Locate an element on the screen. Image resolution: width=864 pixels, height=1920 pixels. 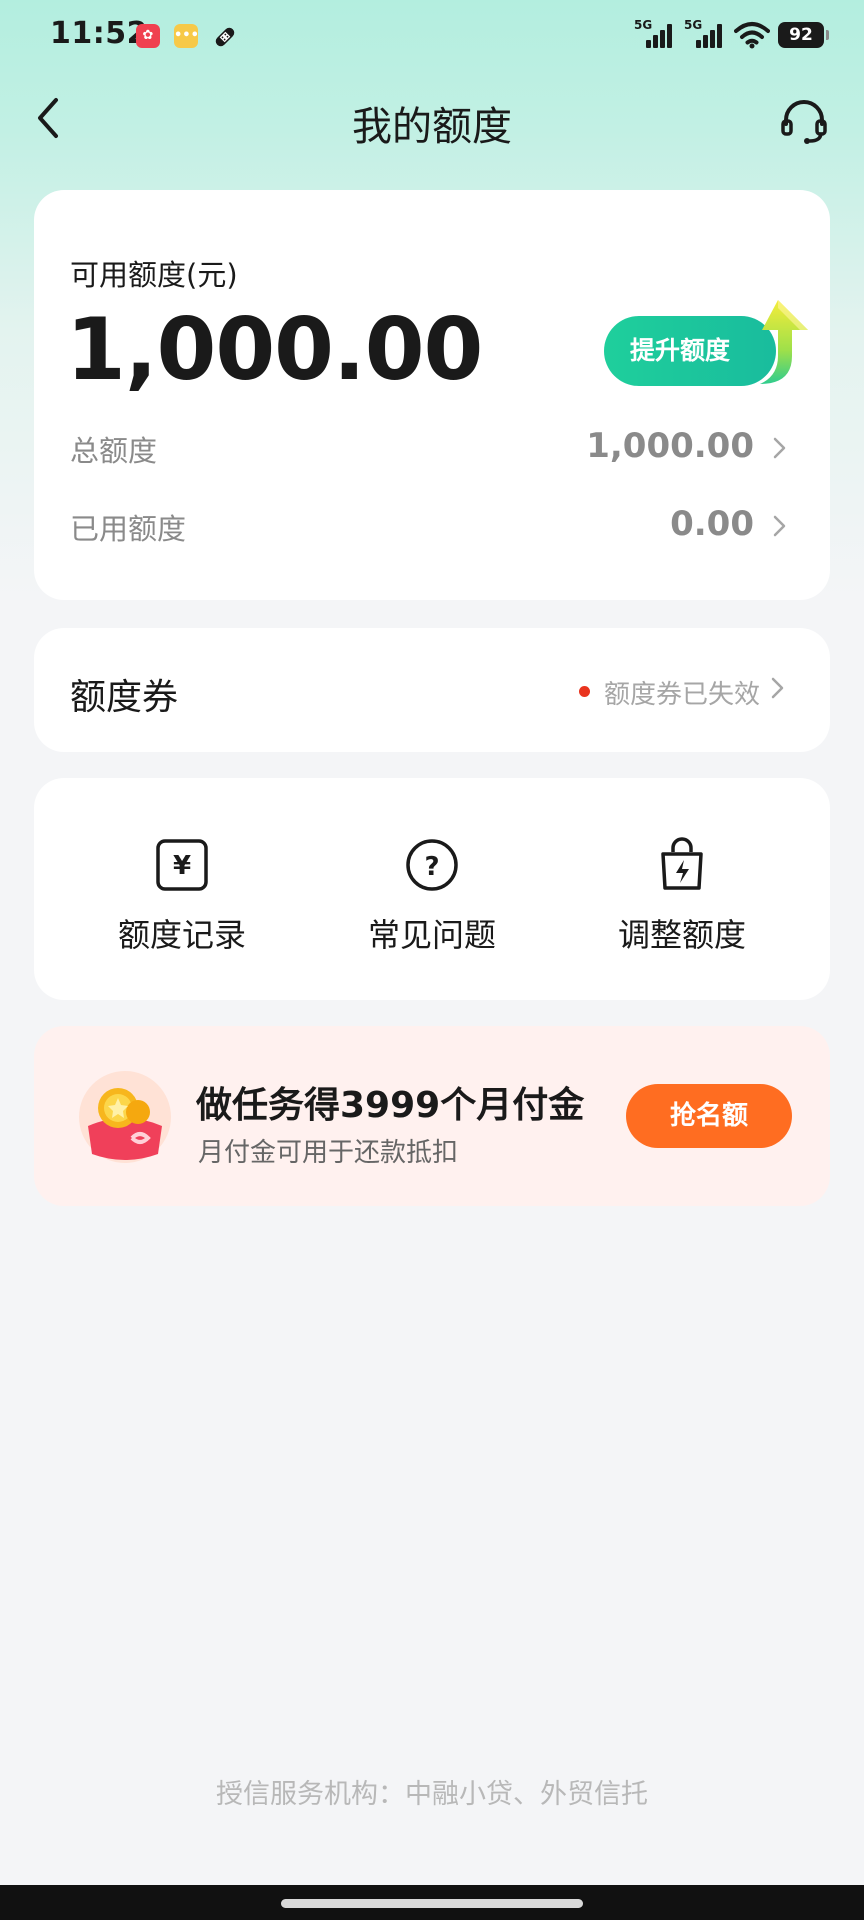
coupon-title: 额度券 is located at coordinates (124, 697).